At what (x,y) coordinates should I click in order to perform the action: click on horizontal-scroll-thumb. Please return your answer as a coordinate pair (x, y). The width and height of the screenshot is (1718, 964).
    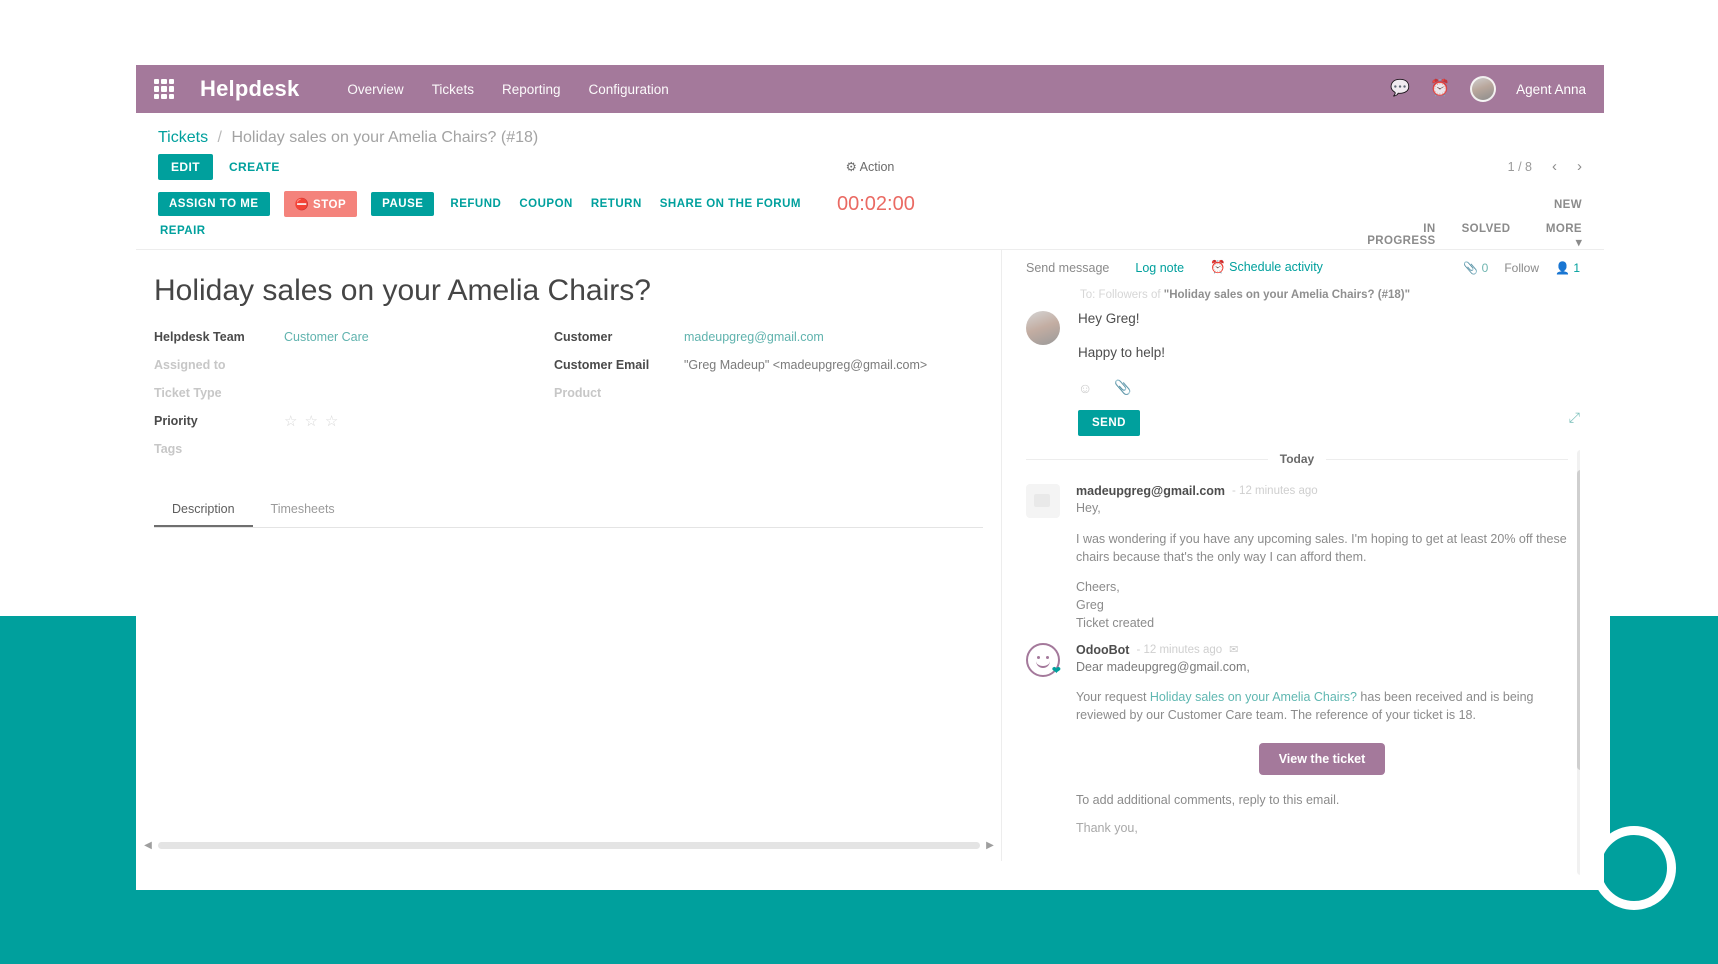
    Looking at the image, I should click on (569, 845).